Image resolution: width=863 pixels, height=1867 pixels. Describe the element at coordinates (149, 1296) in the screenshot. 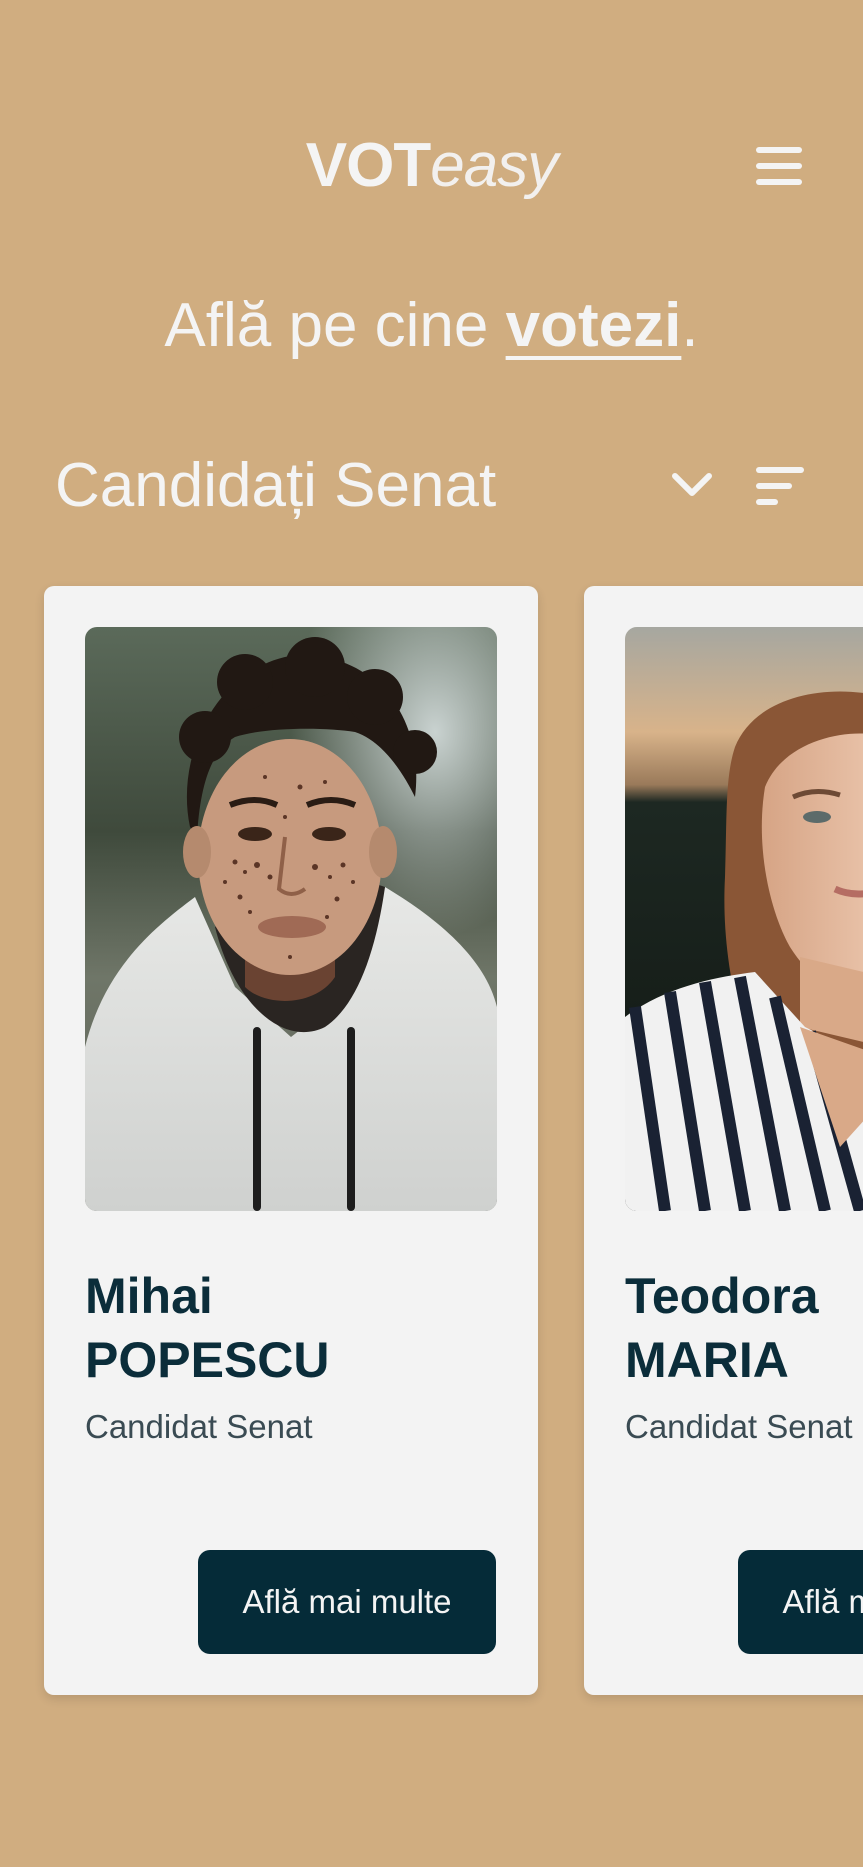

I see `candidate-first-name: Mihai` at that location.